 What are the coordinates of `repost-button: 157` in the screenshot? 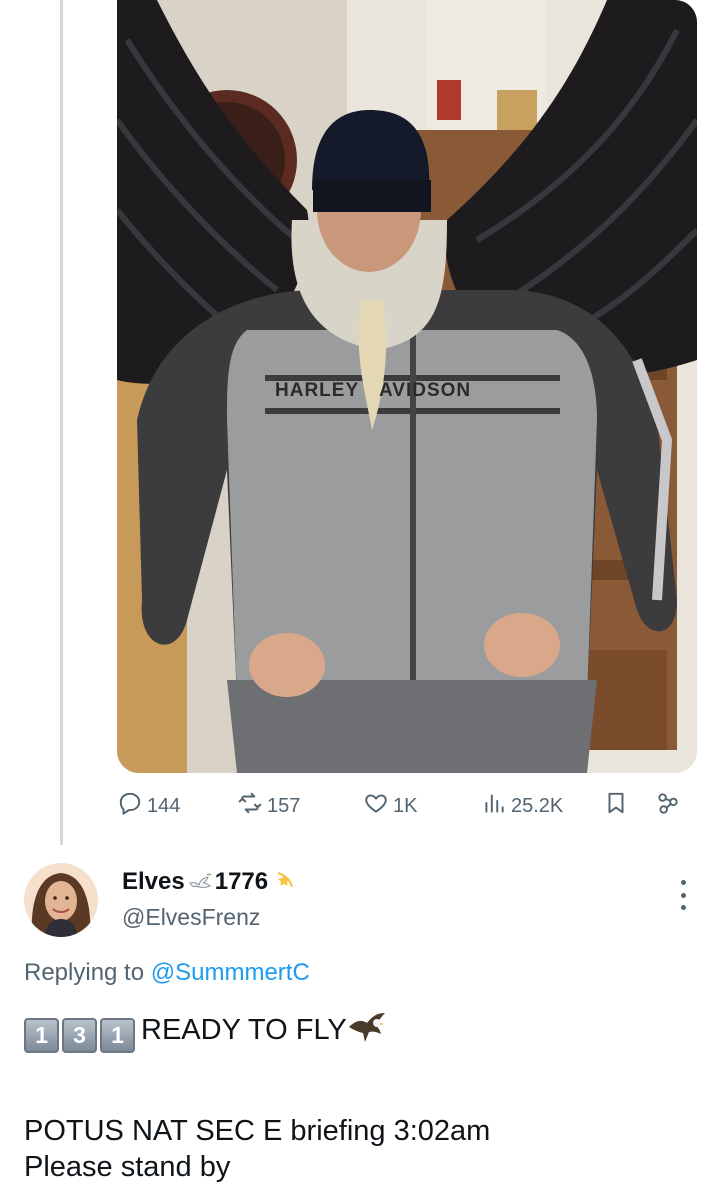 It's located at (268, 806).